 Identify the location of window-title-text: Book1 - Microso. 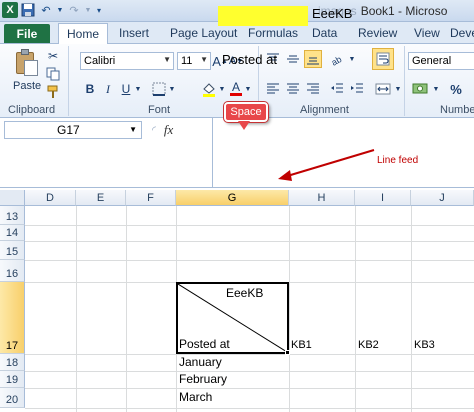
(404, 11).